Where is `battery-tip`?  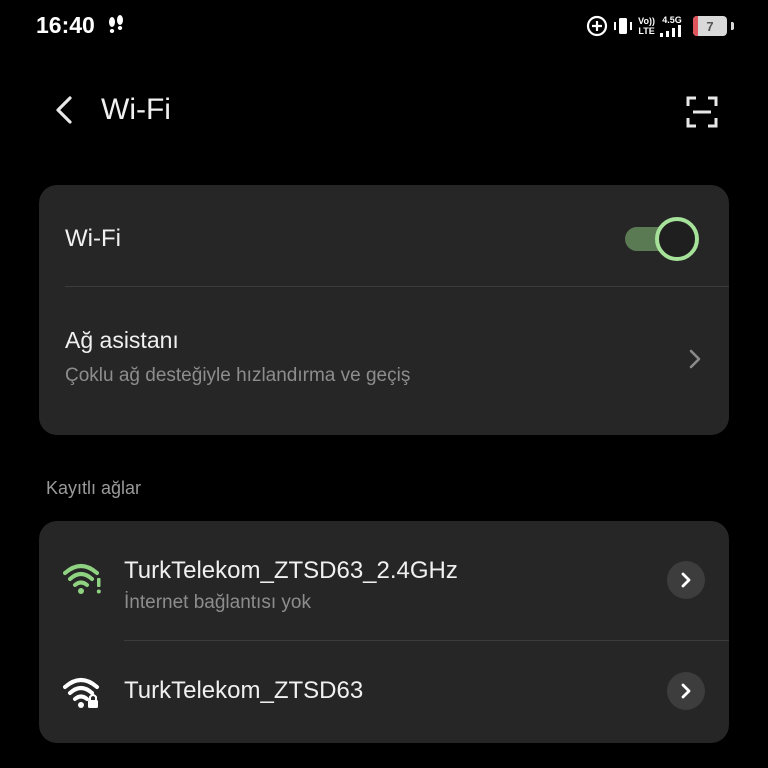 battery-tip is located at coordinates (732, 26).